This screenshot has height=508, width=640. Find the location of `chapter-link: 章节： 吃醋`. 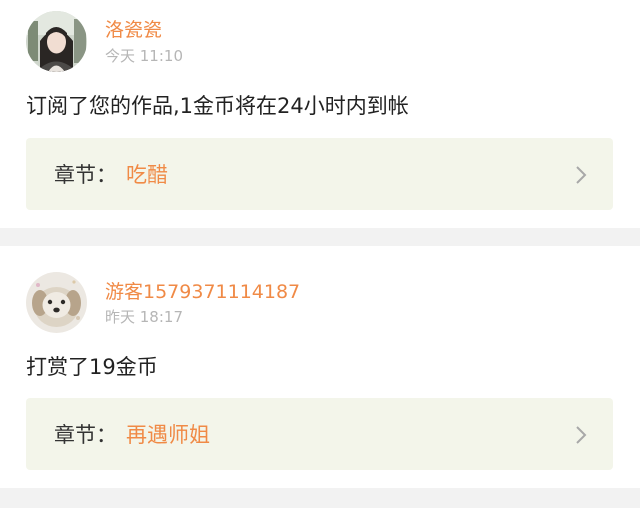

chapter-link: 章节： 吃醋 is located at coordinates (319, 174).